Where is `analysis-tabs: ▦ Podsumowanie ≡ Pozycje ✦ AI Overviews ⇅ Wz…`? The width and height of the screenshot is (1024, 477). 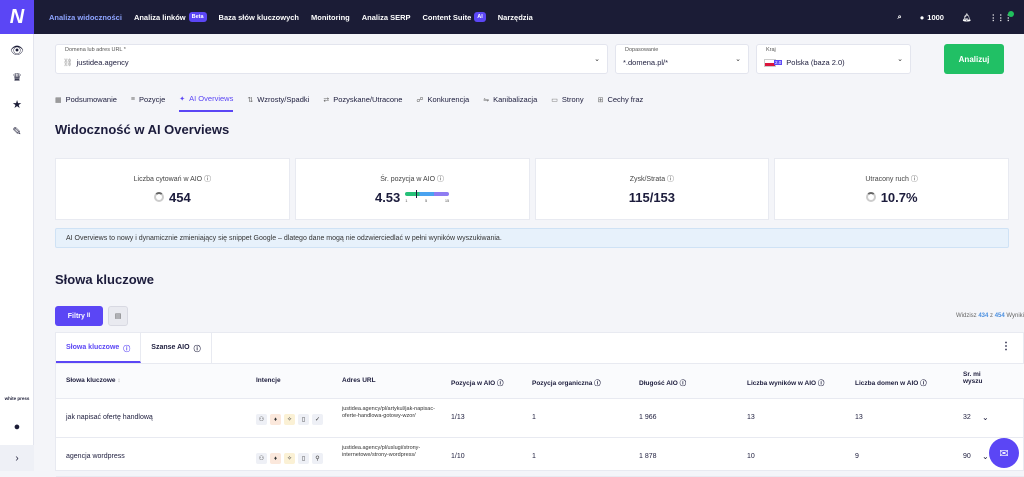 analysis-tabs: ▦ Podsumowanie ≡ Pozycje ✦ AI Overviews ⇅ Wz… is located at coordinates (349, 103).